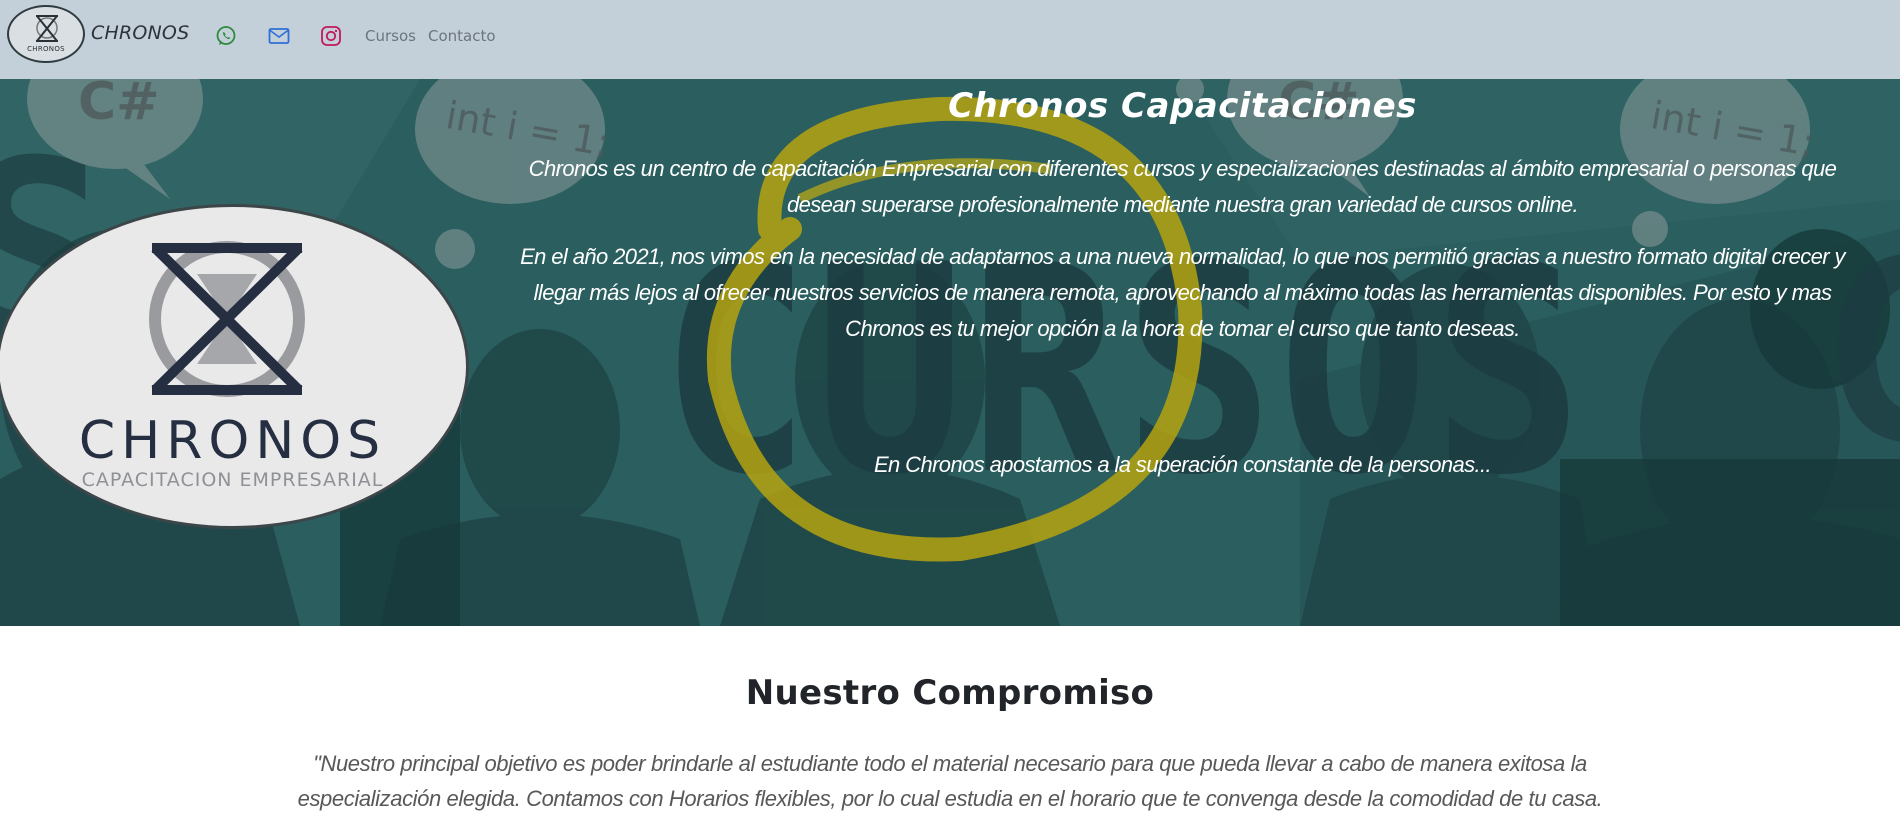 The width and height of the screenshot is (1900, 816). I want to click on navbar-logo-text: CHRONOS, so click(46, 49).